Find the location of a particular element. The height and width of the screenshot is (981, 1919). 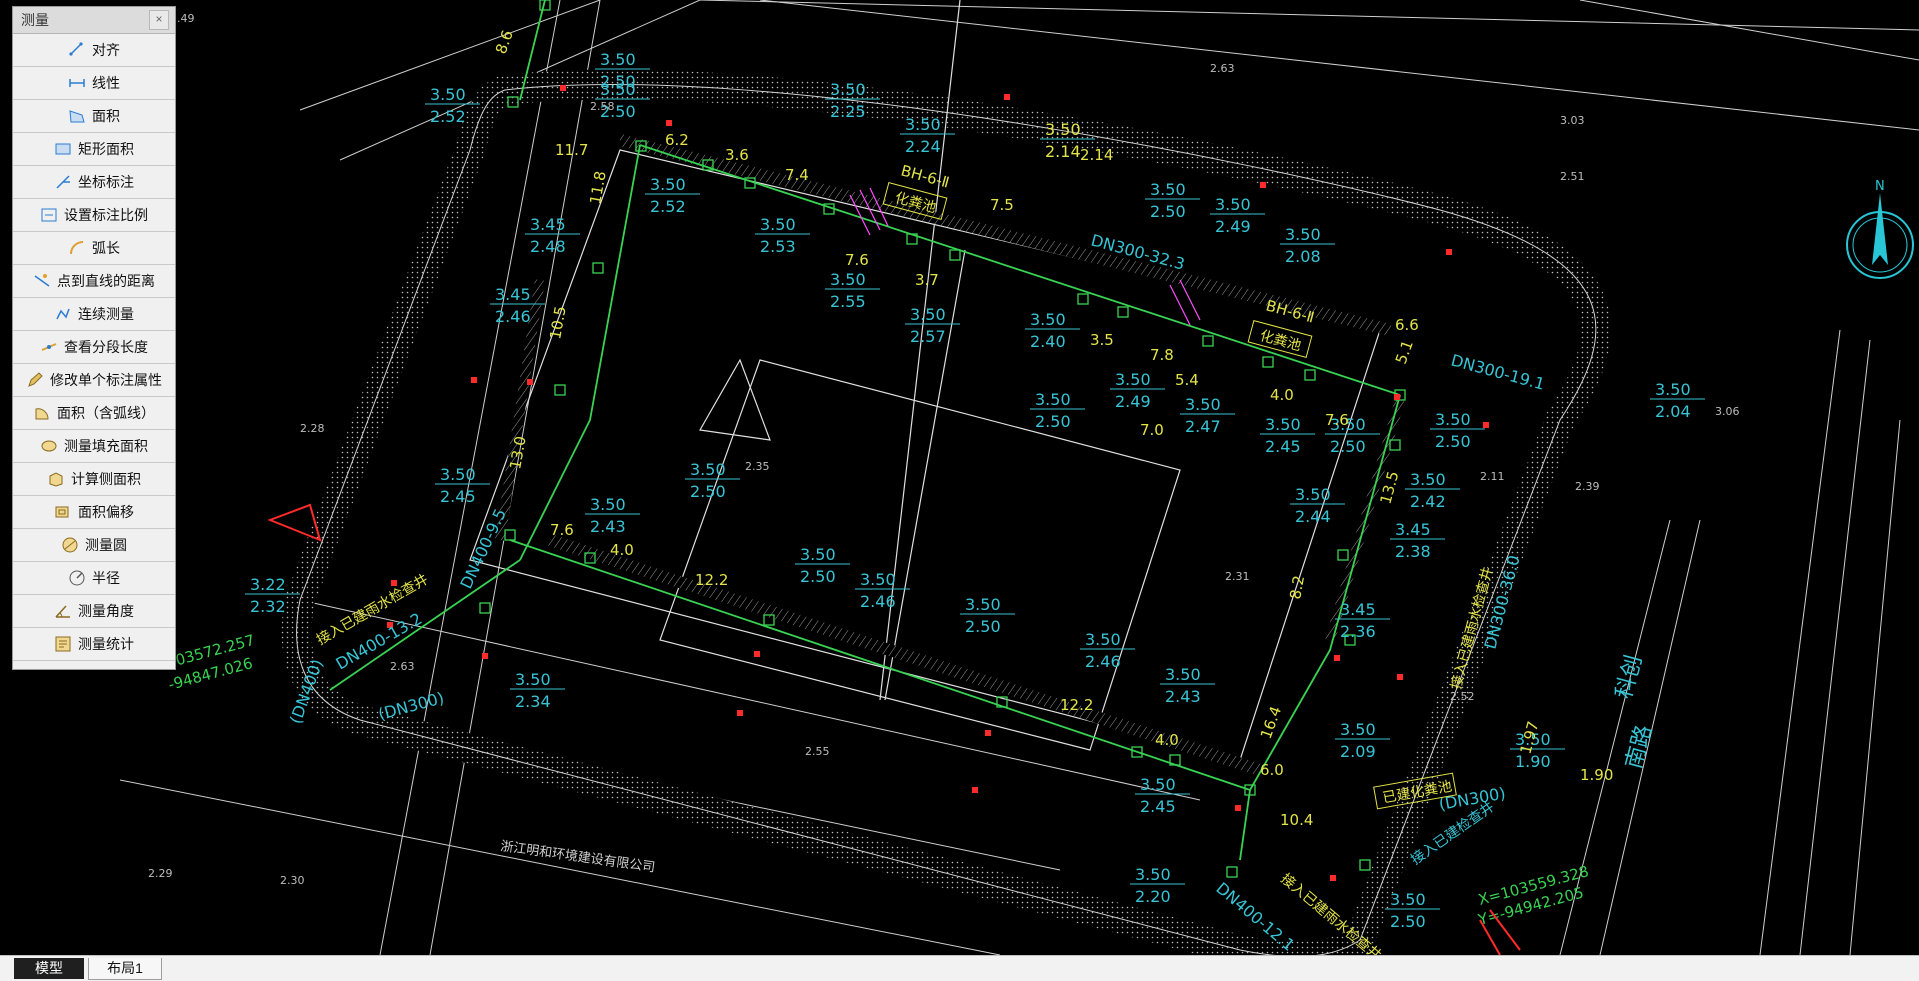

tool-button-area: 面积 is located at coordinates (94, 116).